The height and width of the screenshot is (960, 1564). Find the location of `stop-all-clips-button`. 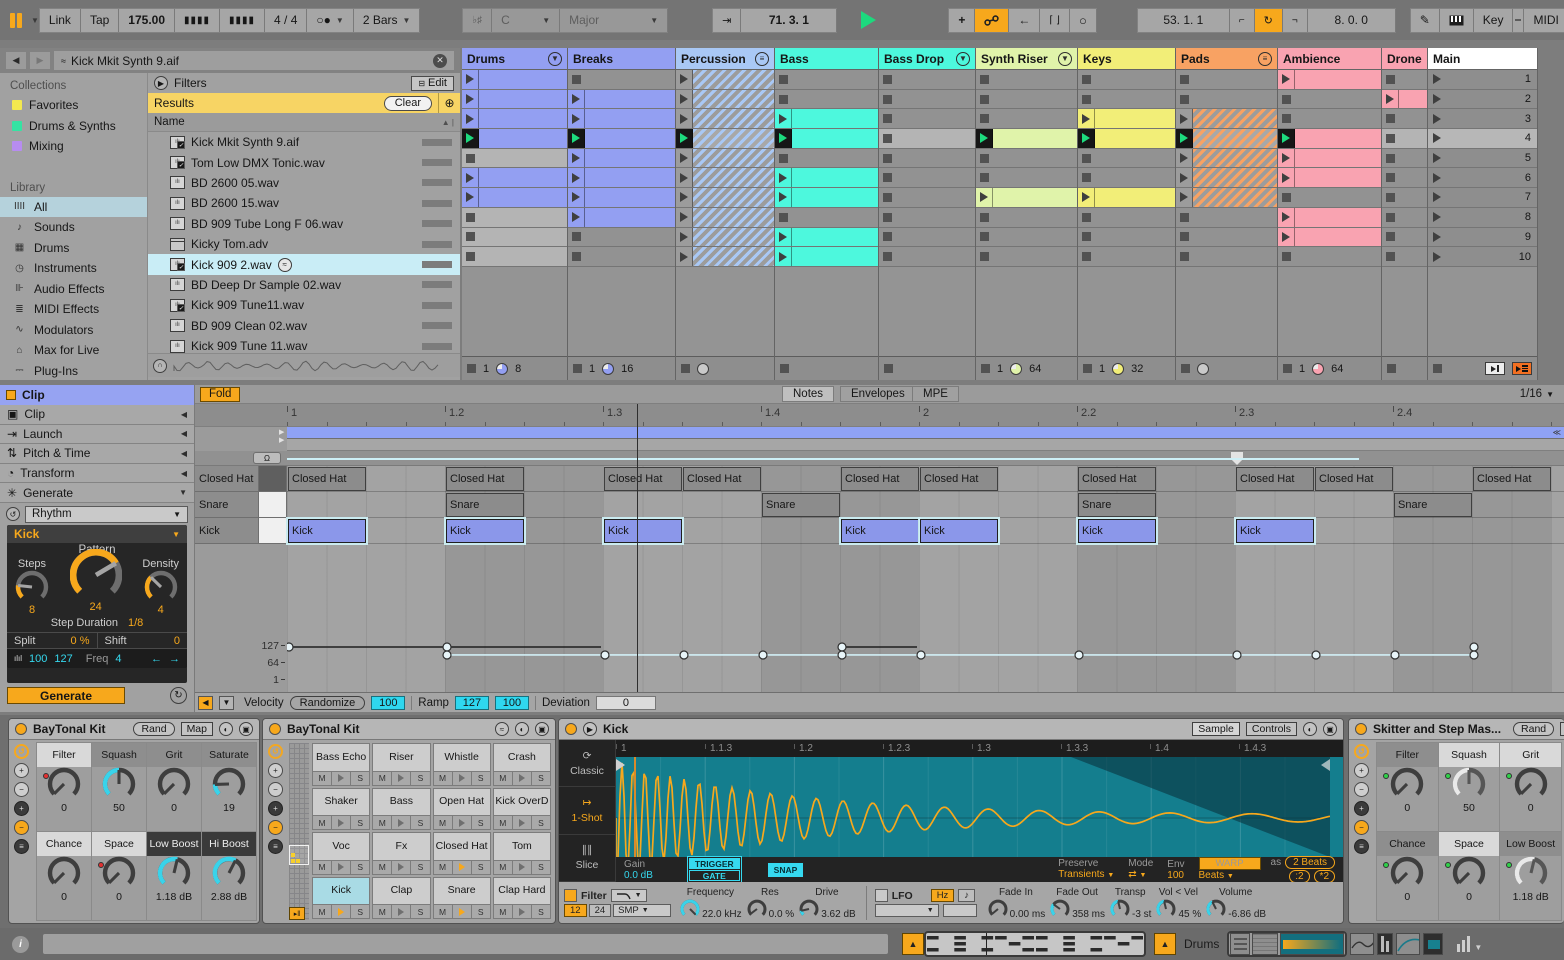

stop-all-clips-button is located at coordinates (1495, 368).